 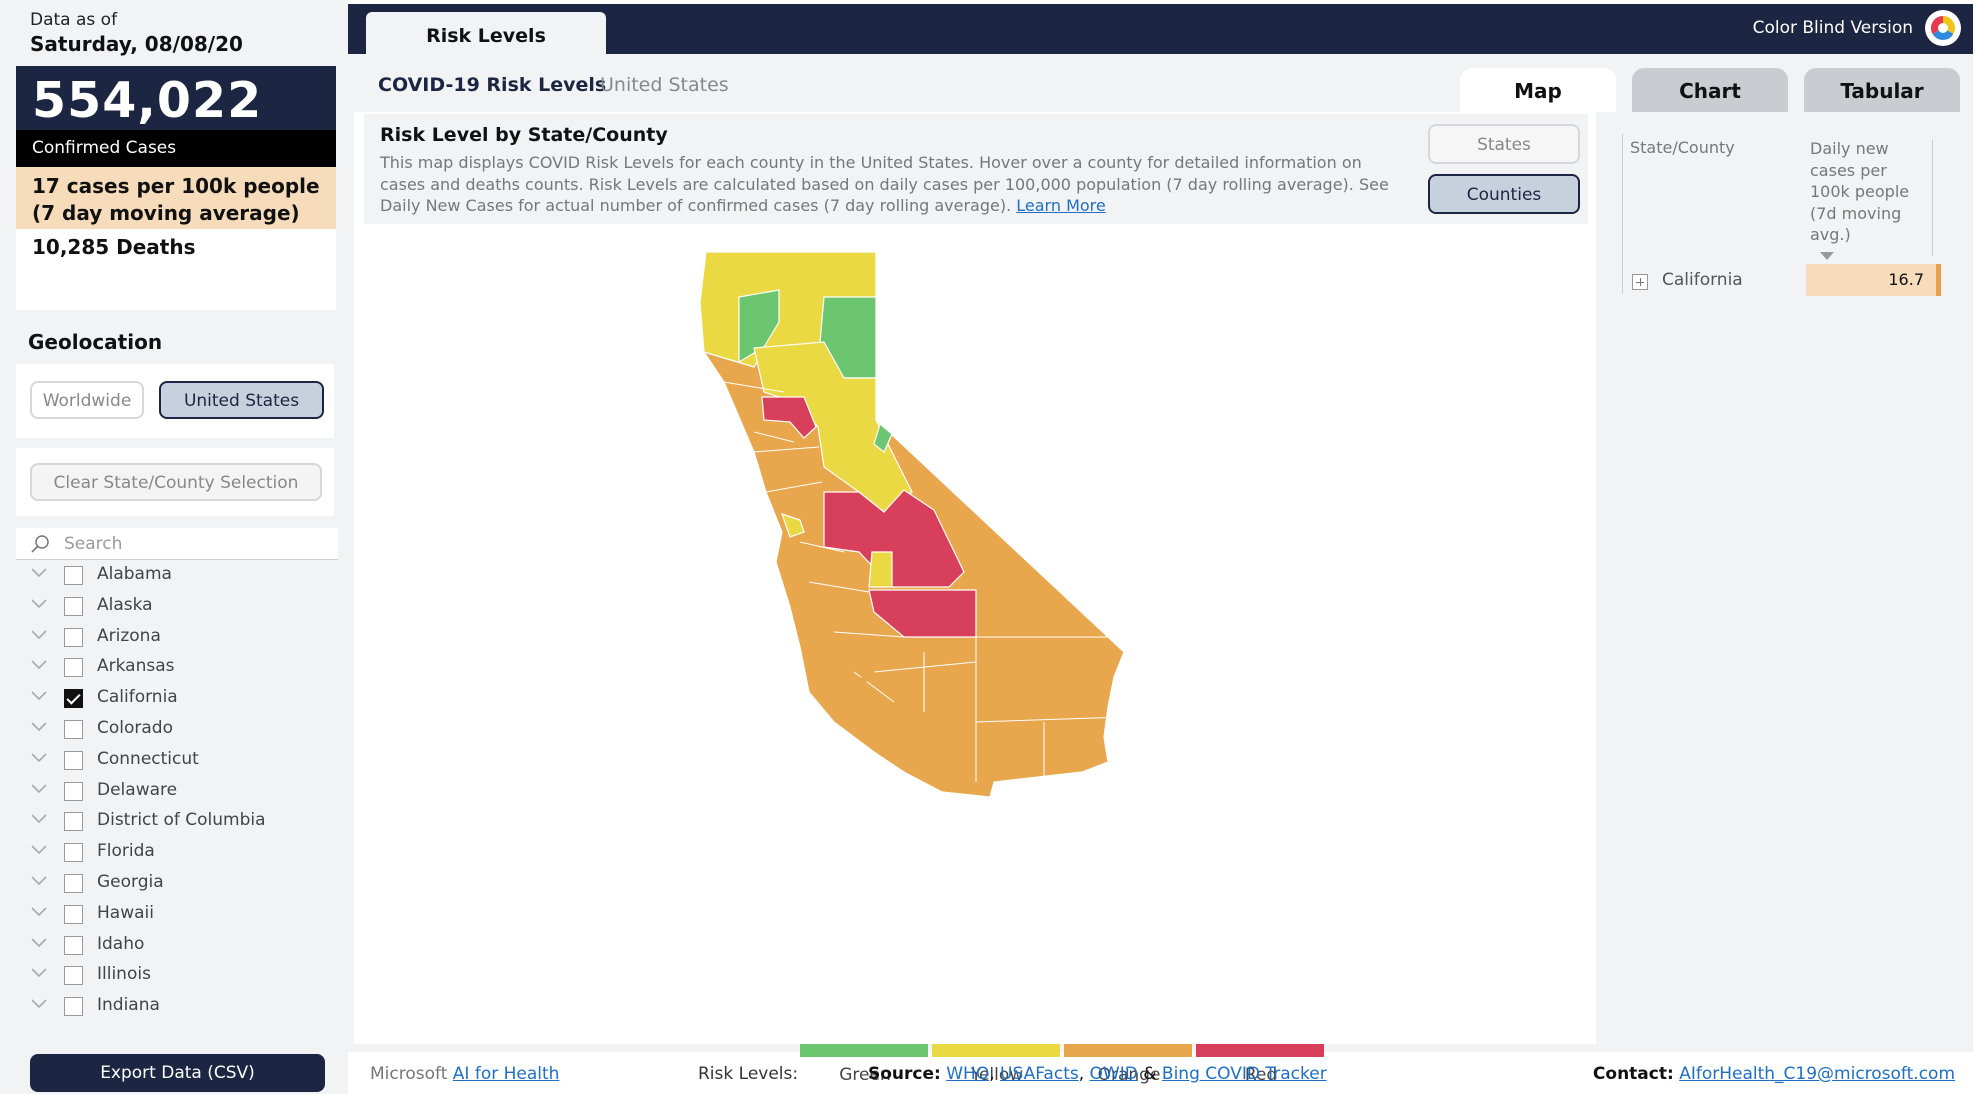 I want to click on footer-microsoft: Microsoft, so click(x=409, y=1074).